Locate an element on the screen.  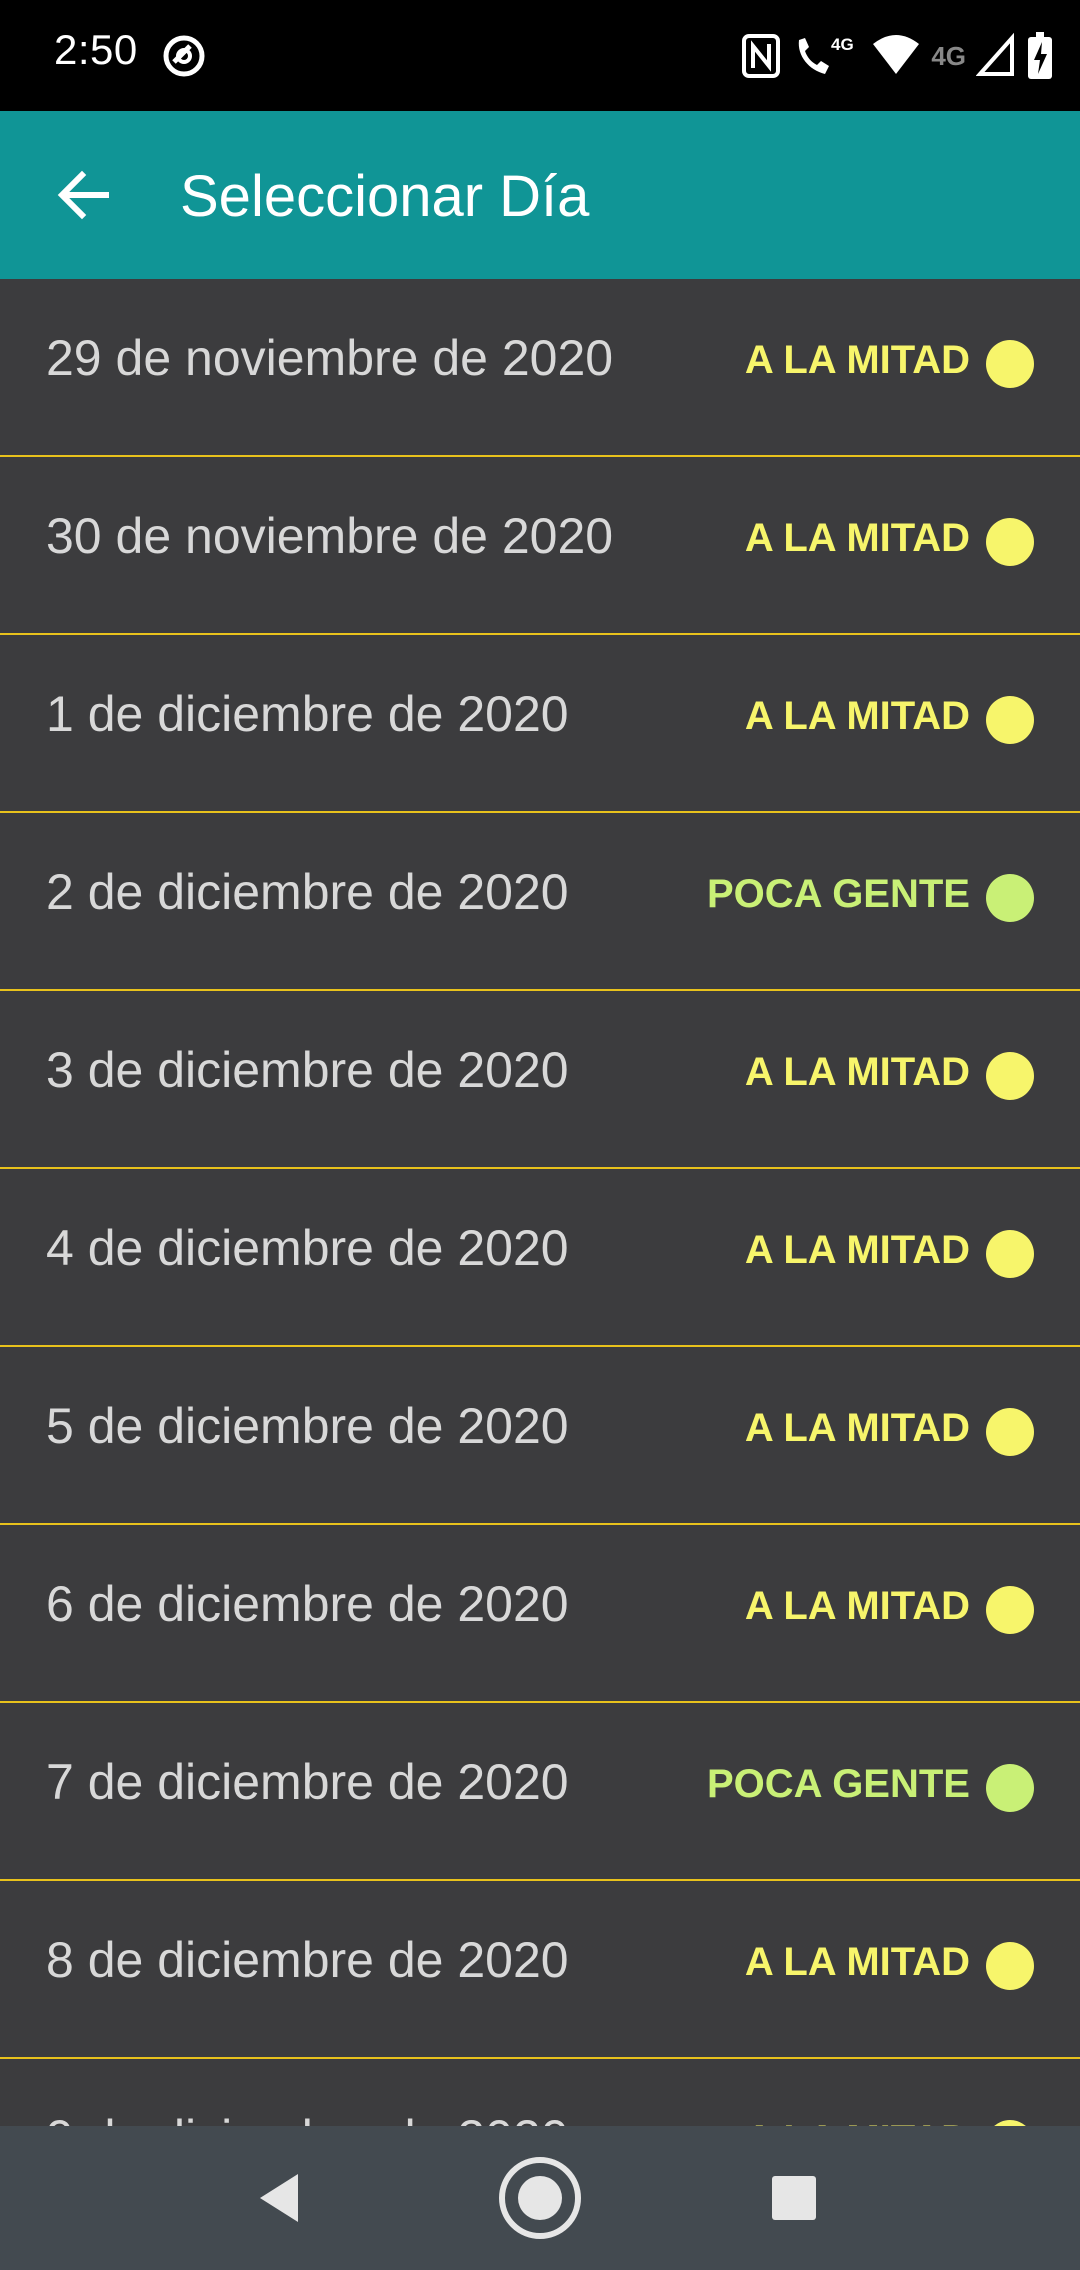
day-list-item: 29 de noviembre de 2020 A LA MITAD is located at coordinates (540, 368).